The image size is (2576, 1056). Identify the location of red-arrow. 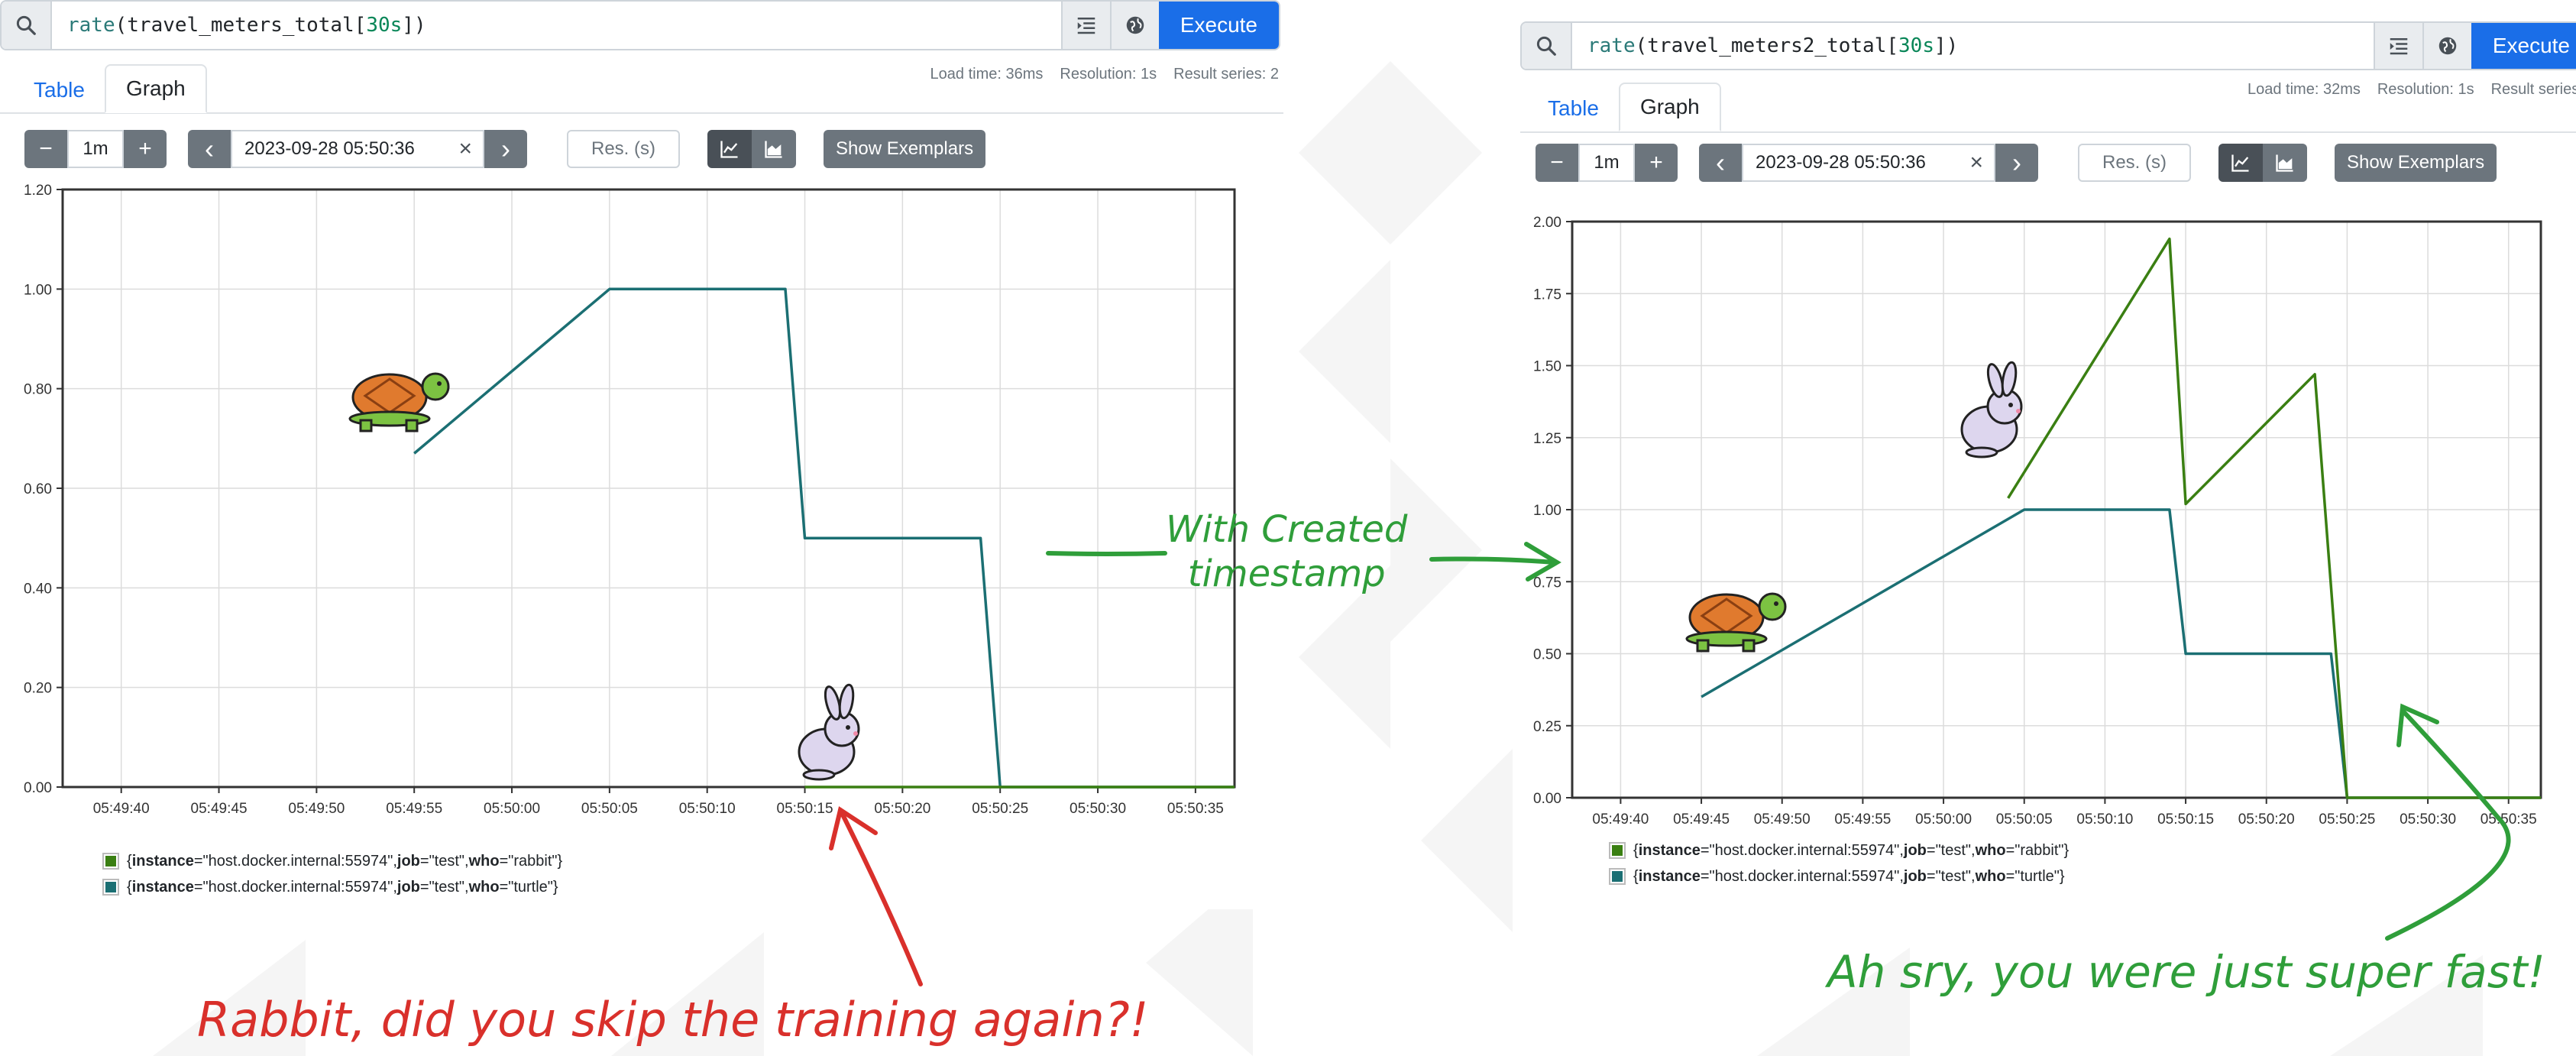
(876, 896).